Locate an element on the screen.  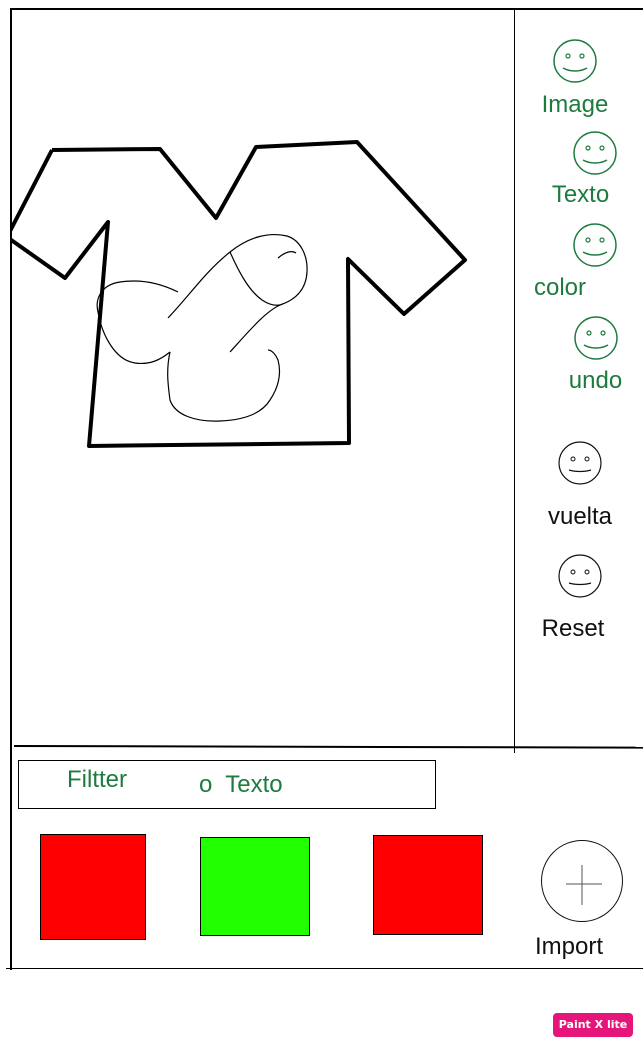
filter-input: Filtter o Texto is located at coordinates (227, 784).